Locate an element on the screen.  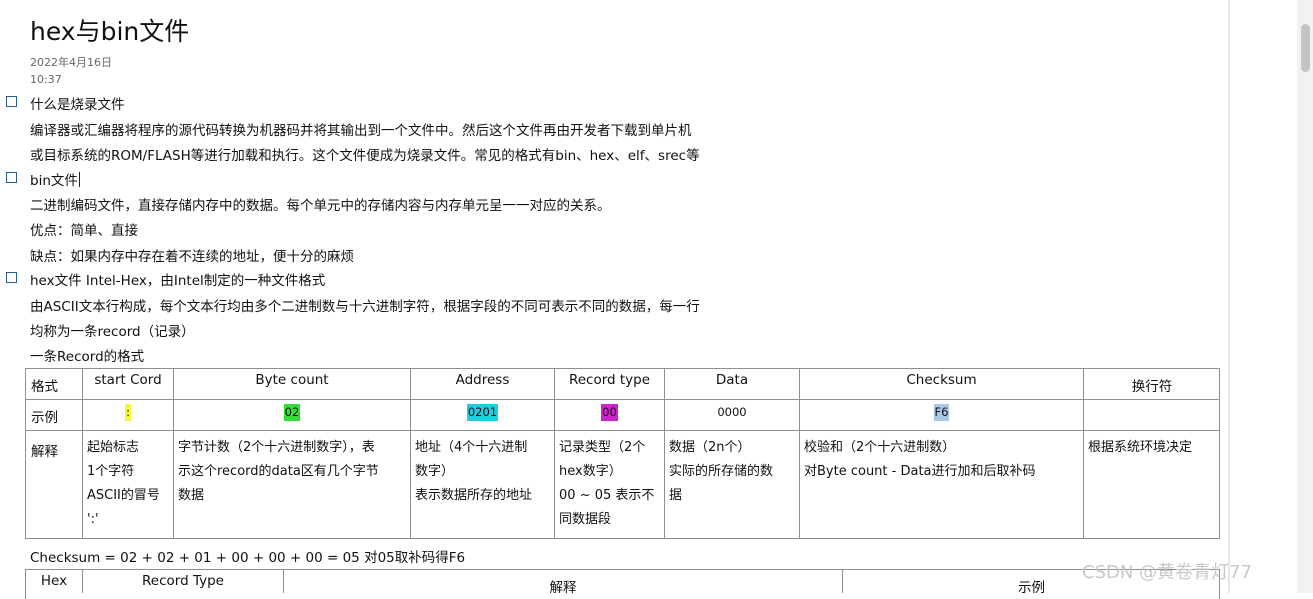
explain-line: 字节计数（2个十六进制数字），表 is located at coordinates (276, 447).